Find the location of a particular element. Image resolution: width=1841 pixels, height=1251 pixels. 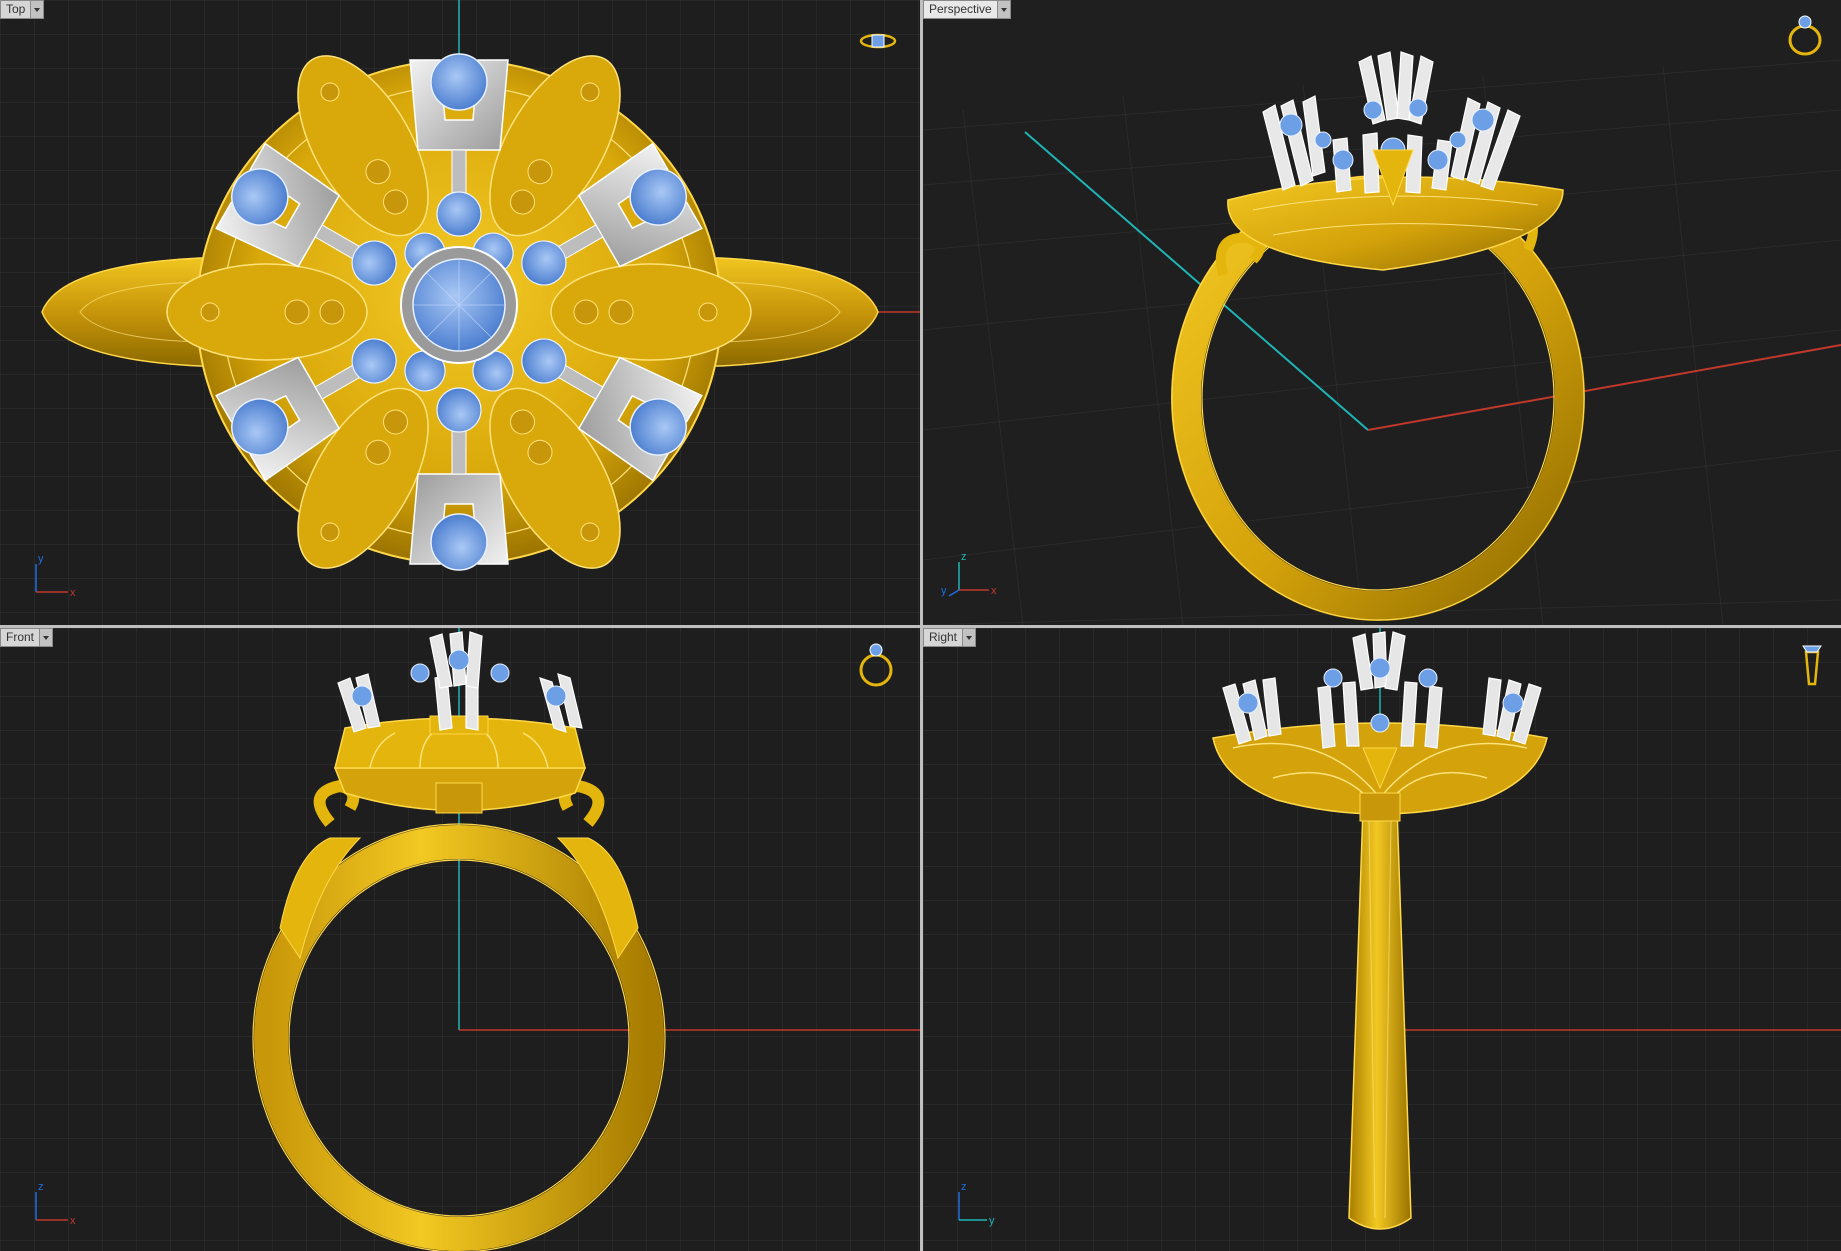

viewport-label: Perspective is located at coordinates (960, 9).